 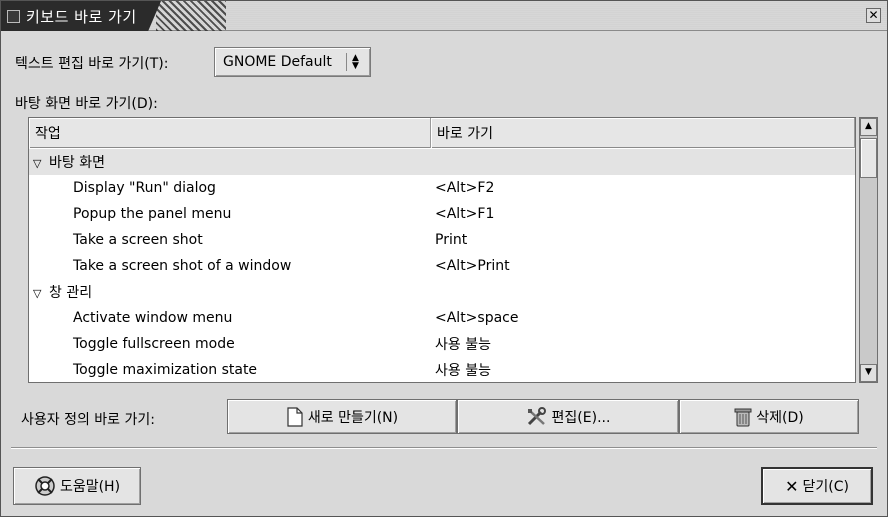 I want to click on action-cell: Take a screen shot, so click(x=138, y=240).